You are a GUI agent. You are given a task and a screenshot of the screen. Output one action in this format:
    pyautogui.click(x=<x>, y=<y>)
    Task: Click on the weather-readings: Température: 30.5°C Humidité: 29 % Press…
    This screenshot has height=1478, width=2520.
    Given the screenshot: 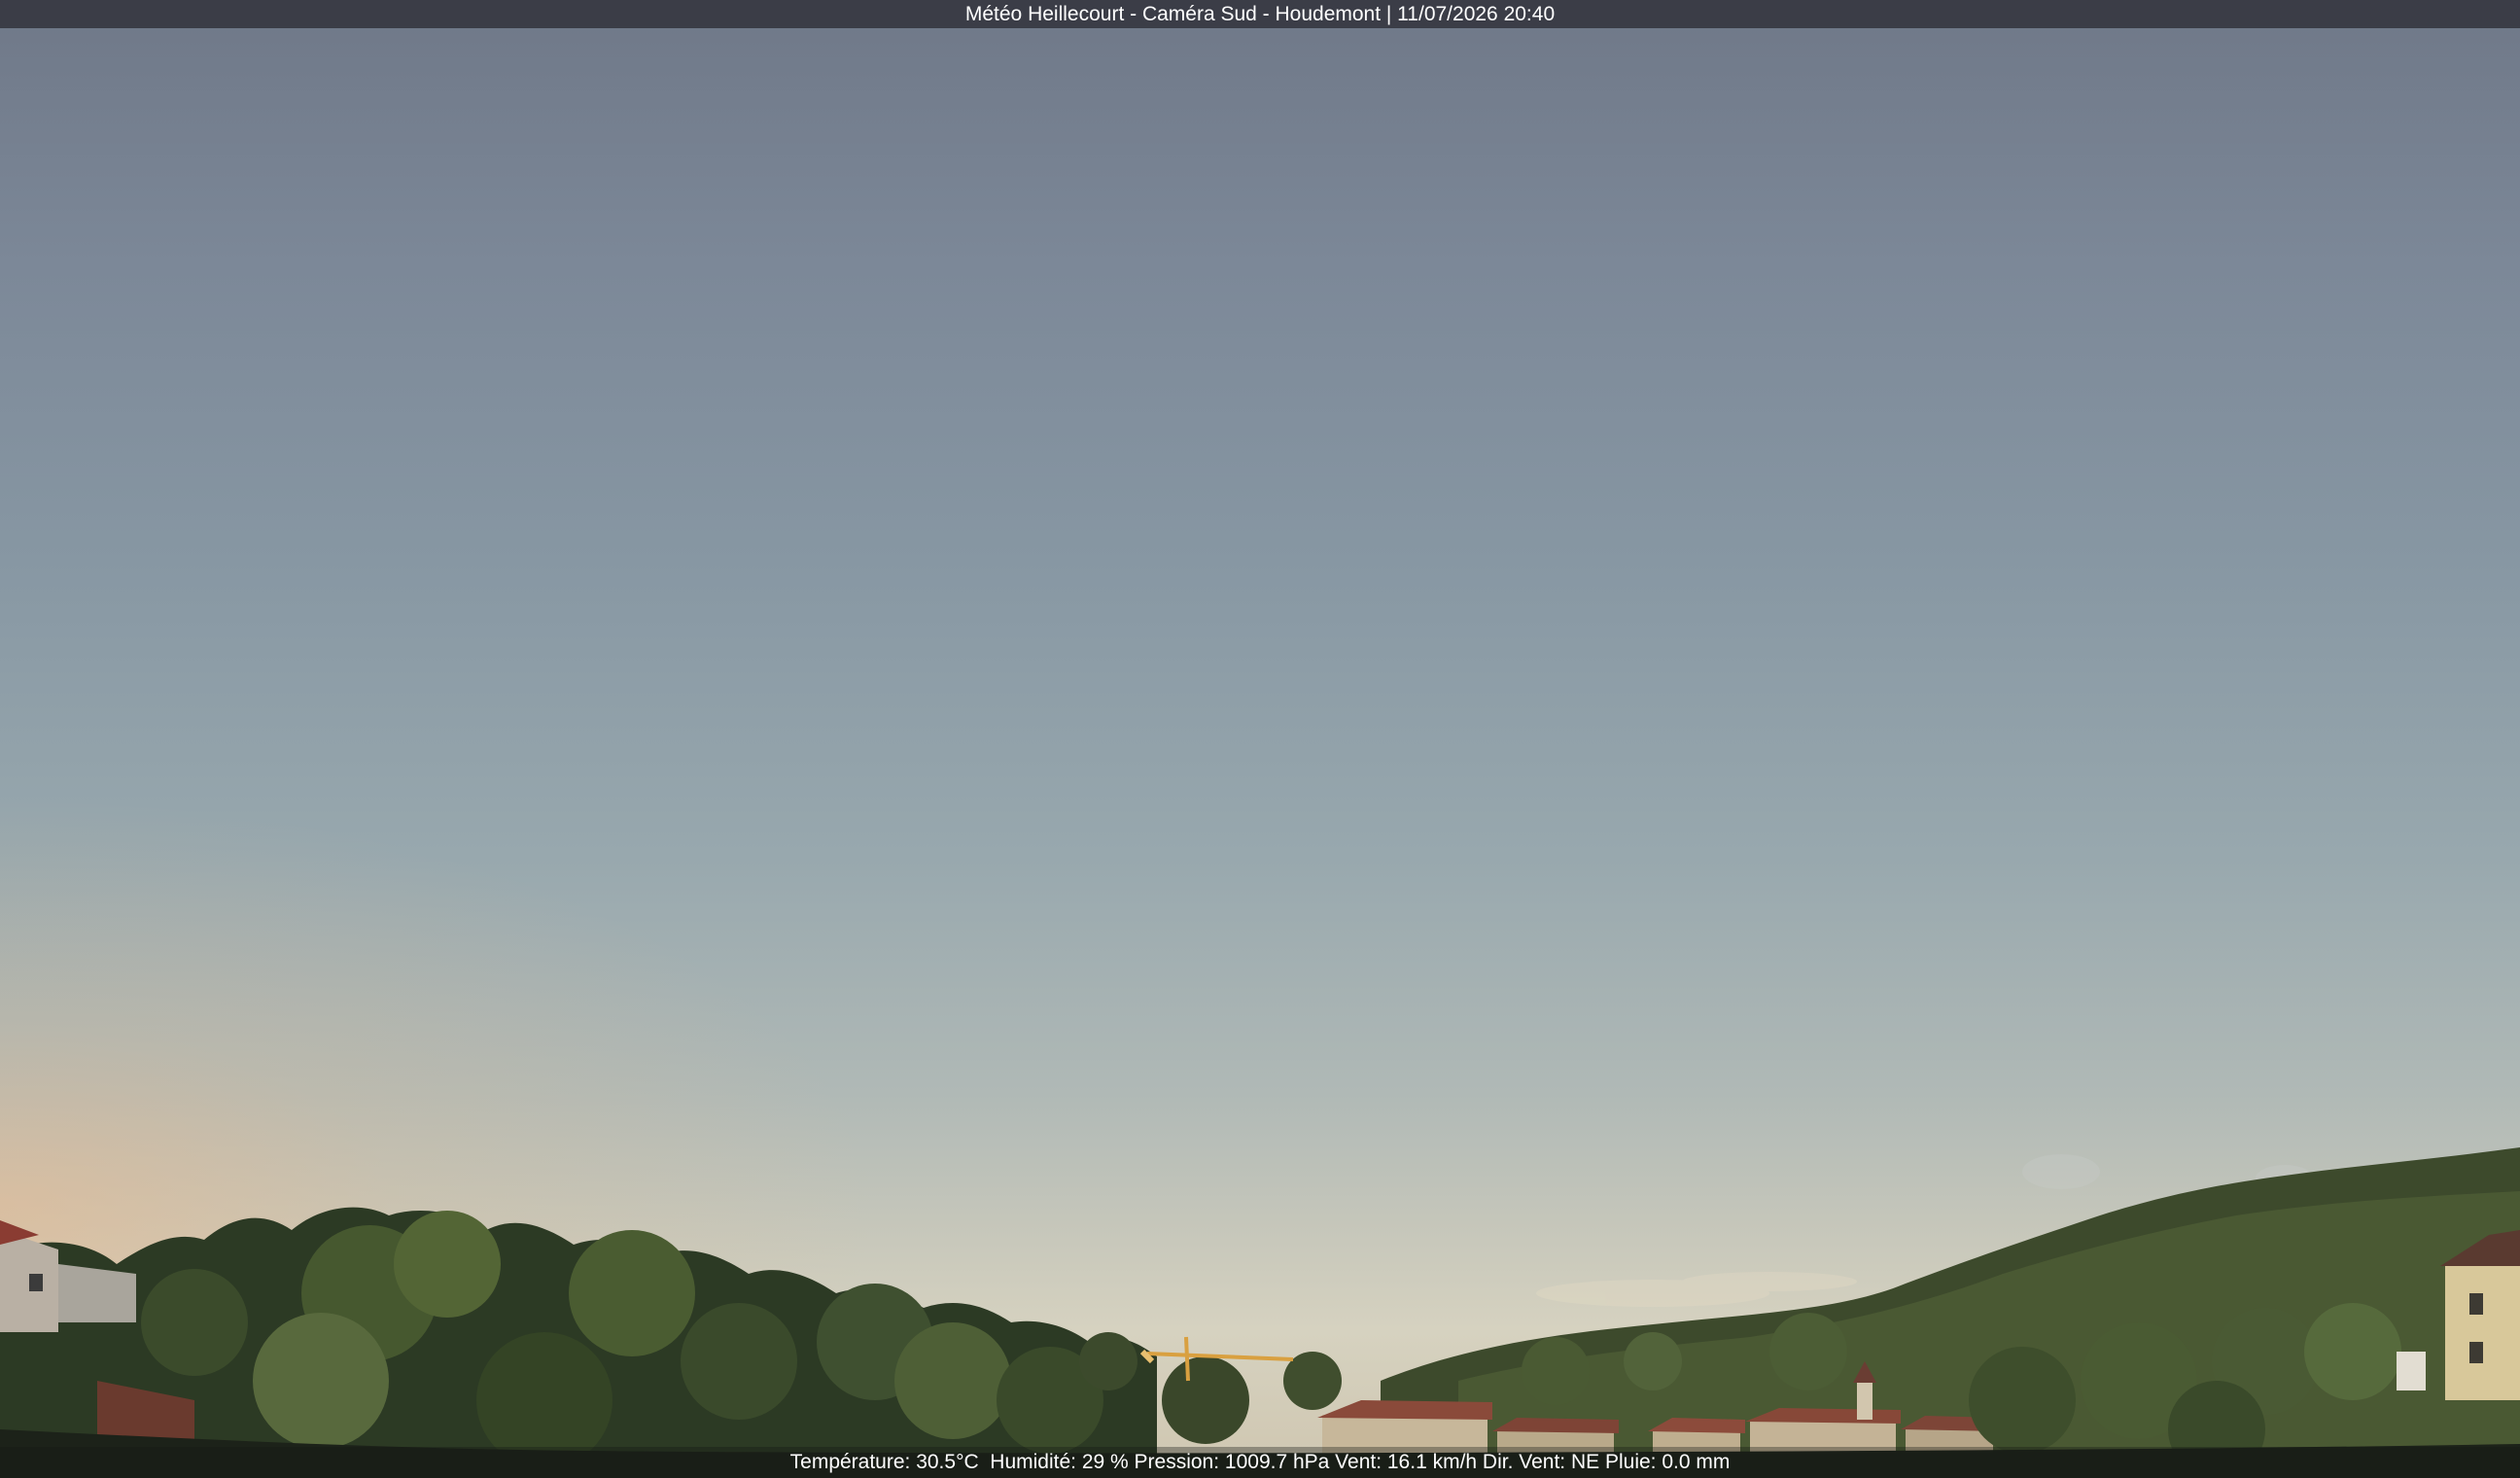 What is the action you would take?
    pyautogui.click(x=1260, y=1462)
    